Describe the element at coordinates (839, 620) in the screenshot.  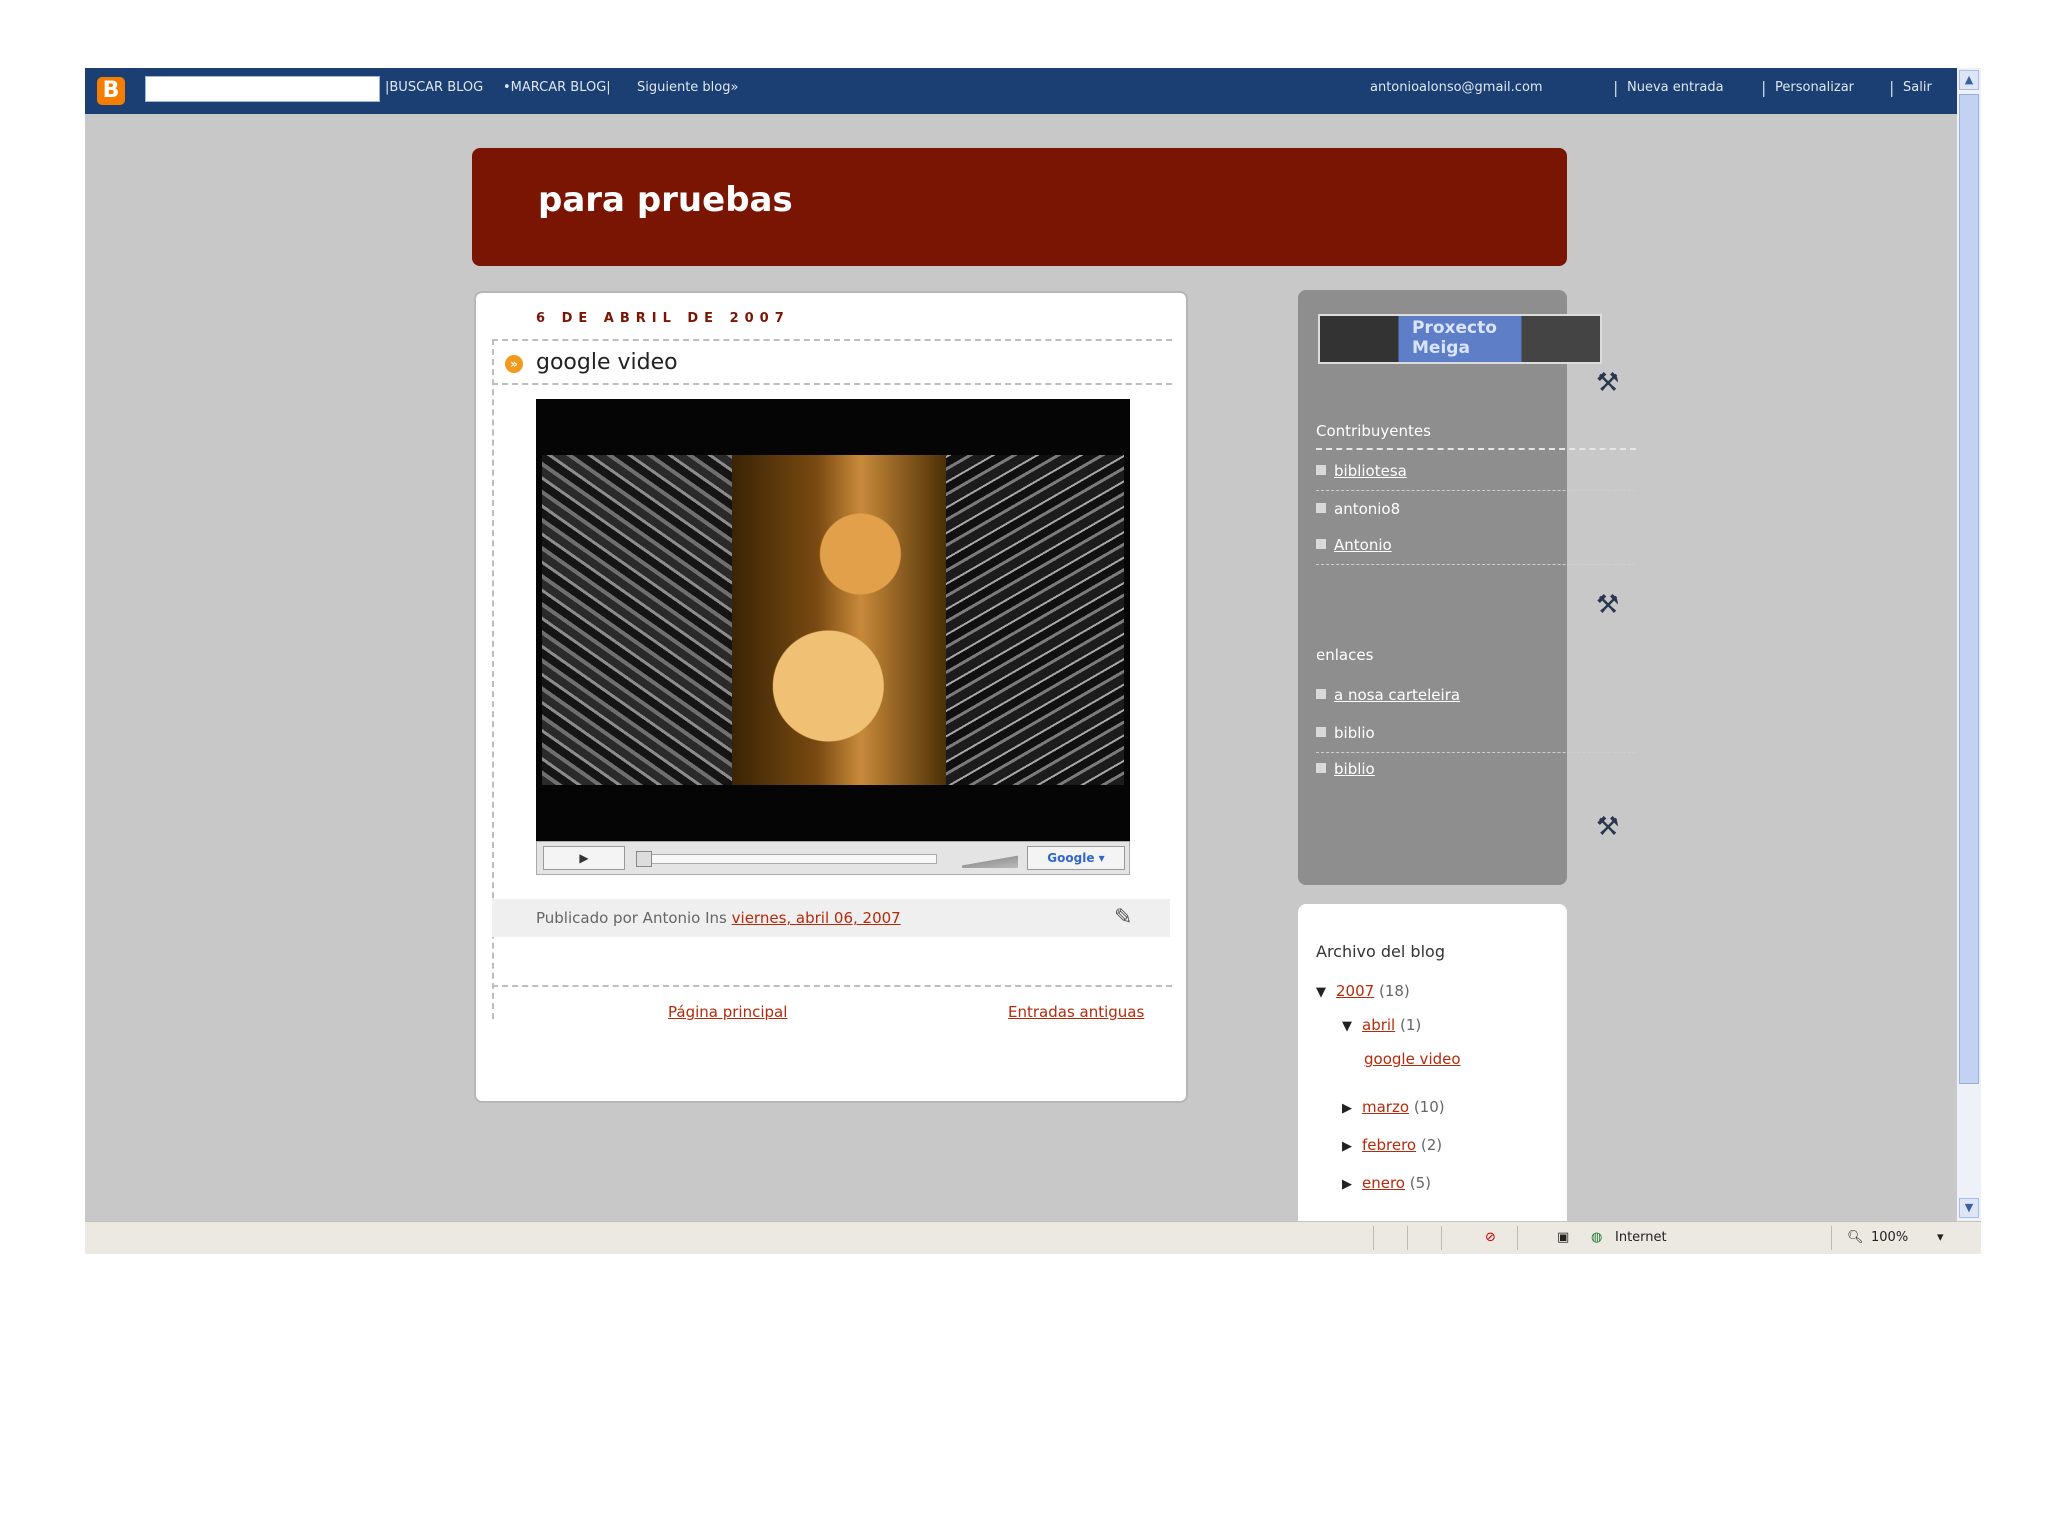
I see `video-panel-center` at that location.